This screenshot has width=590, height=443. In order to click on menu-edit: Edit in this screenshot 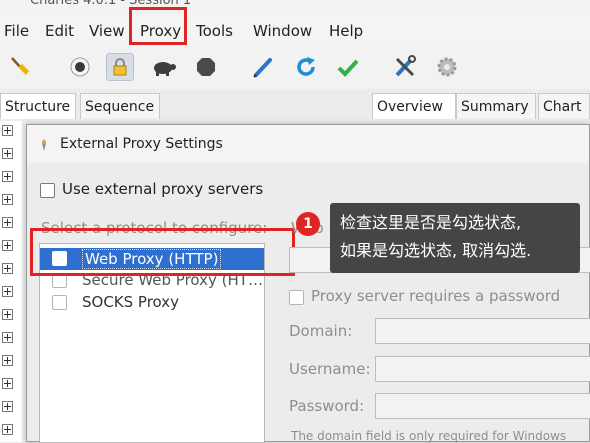, I will do `click(59, 31)`.